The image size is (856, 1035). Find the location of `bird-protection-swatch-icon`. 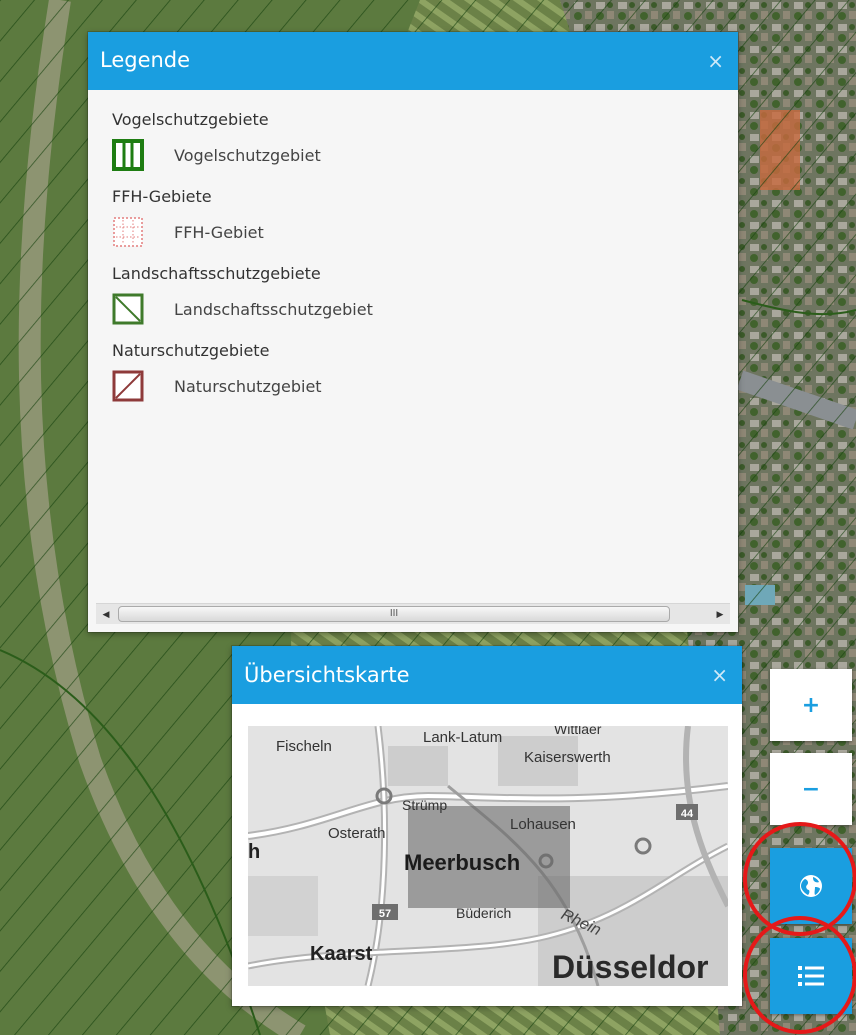

bird-protection-swatch-icon is located at coordinates (128, 155).